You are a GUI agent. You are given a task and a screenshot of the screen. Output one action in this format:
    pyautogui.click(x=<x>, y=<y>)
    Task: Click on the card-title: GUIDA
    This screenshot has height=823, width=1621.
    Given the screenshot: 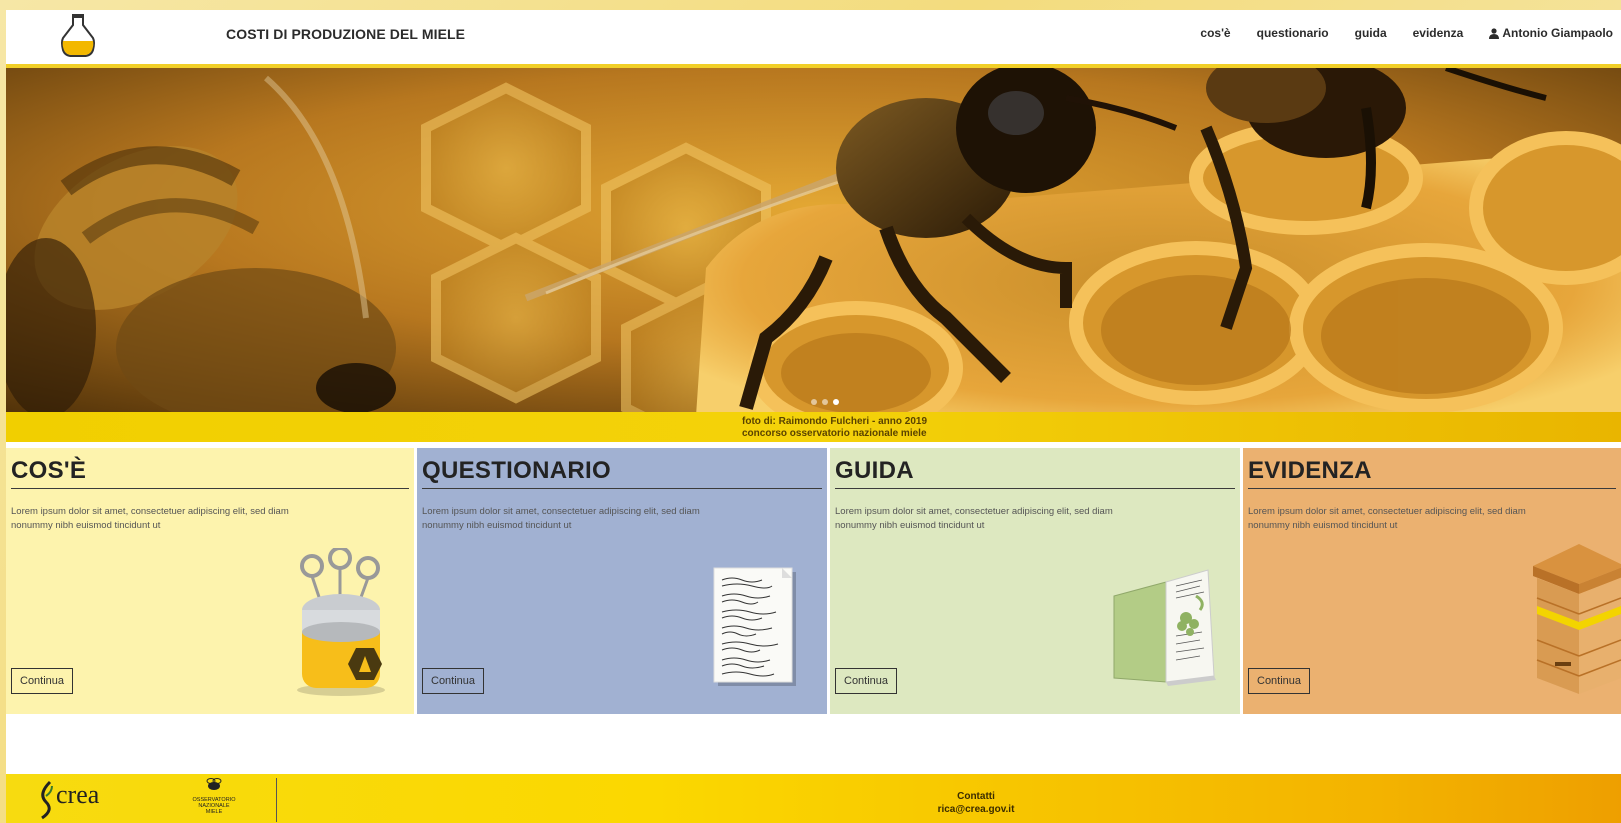 What is the action you would take?
    pyautogui.click(x=1035, y=472)
    